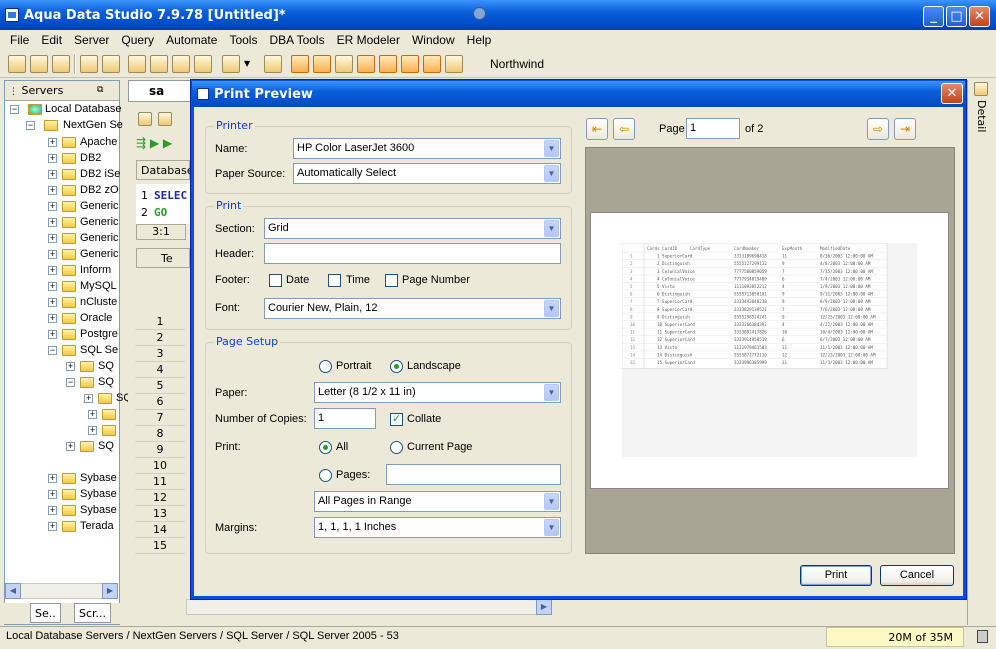  What do you see at coordinates (163, 258) in the screenshot?
I see `results-tab: Te` at bounding box center [163, 258].